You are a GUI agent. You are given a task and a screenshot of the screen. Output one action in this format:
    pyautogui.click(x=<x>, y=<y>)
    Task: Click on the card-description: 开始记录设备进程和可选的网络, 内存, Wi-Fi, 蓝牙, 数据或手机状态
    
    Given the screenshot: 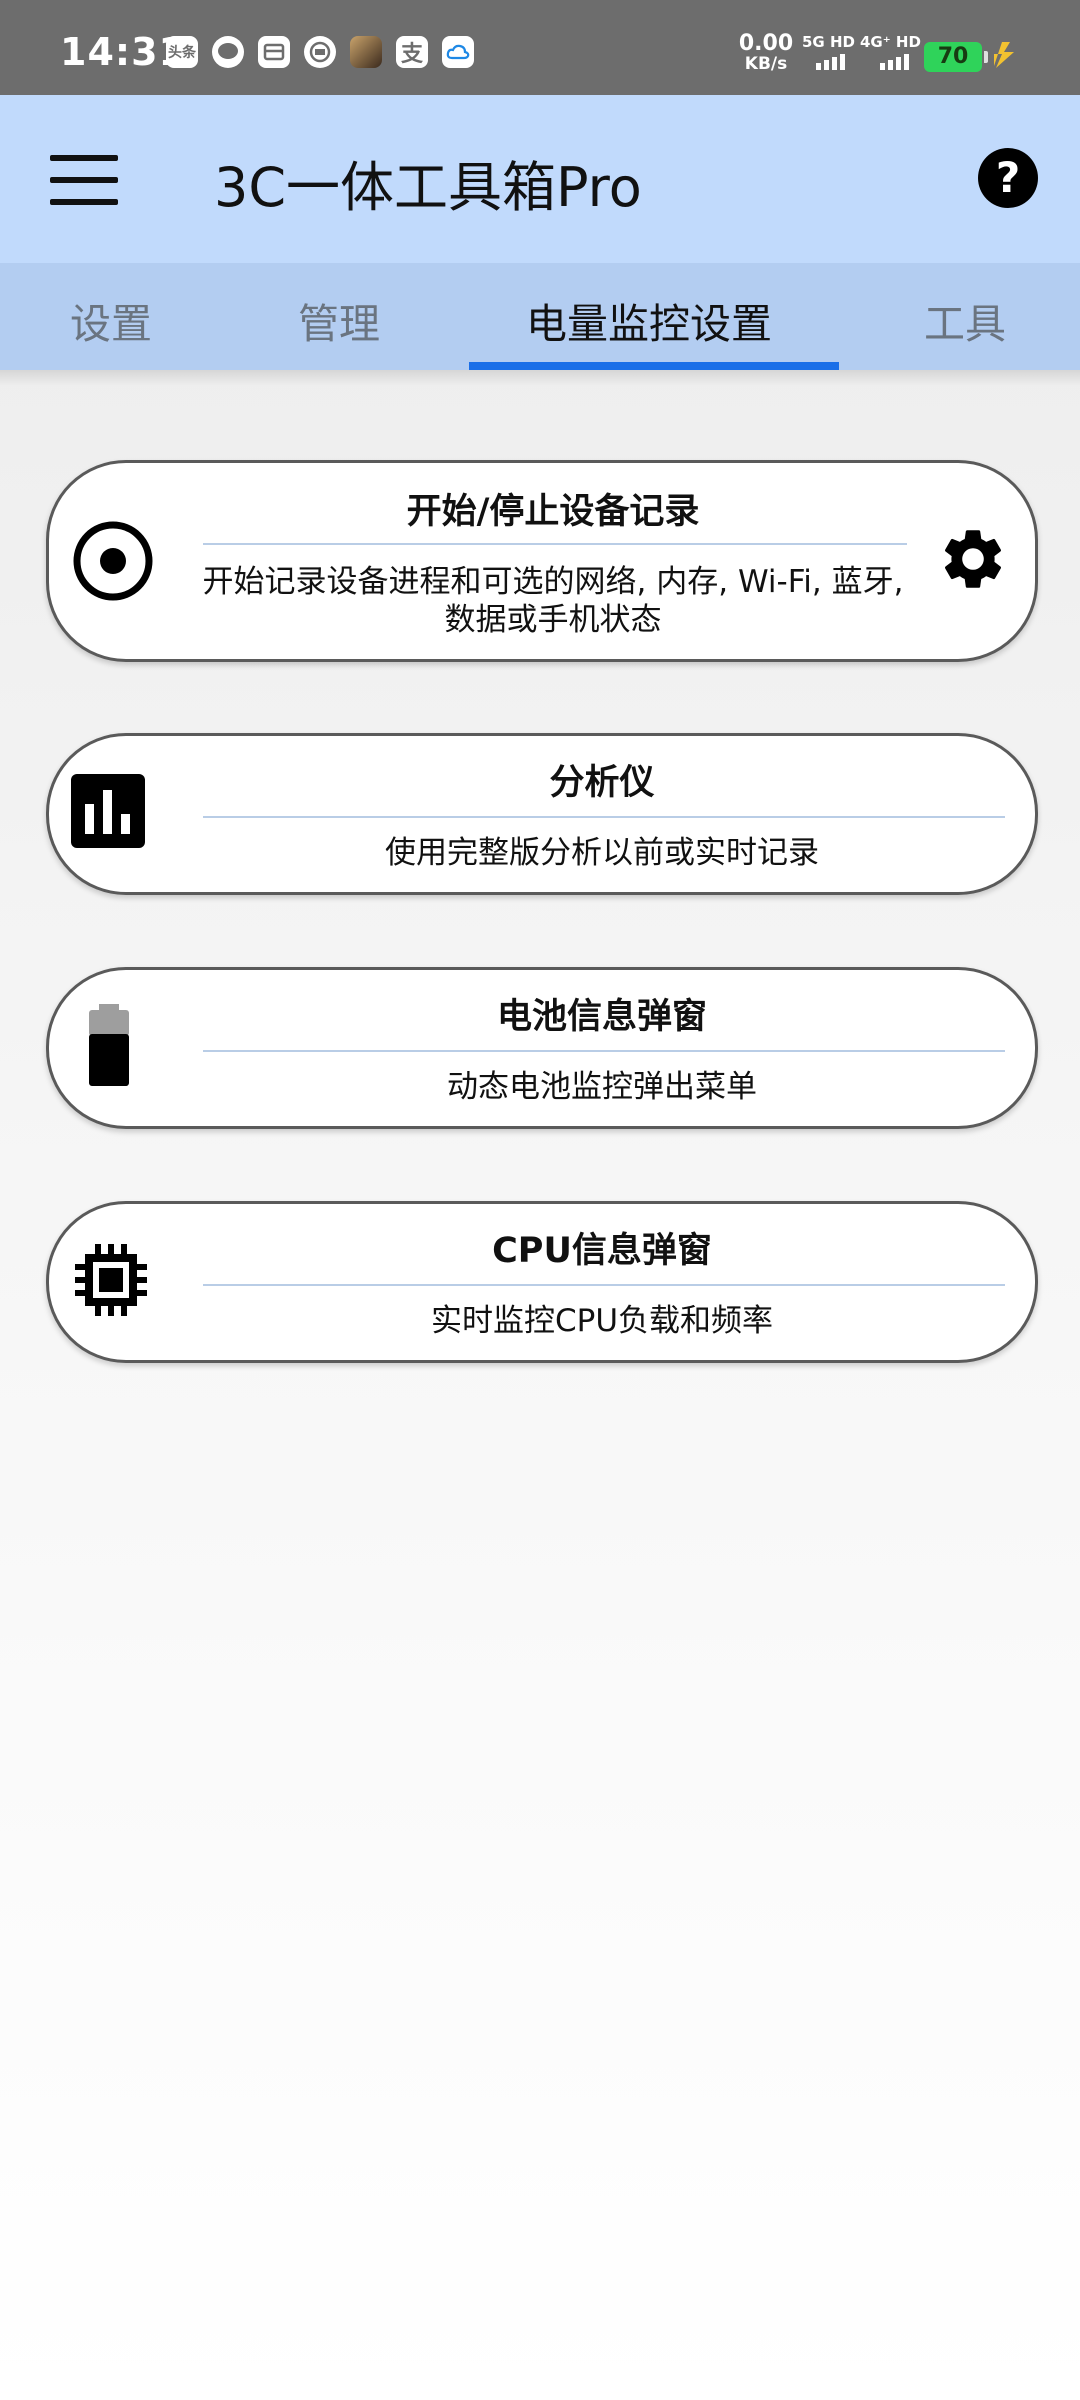 What is the action you would take?
    pyautogui.click(x=553, y=601)
    